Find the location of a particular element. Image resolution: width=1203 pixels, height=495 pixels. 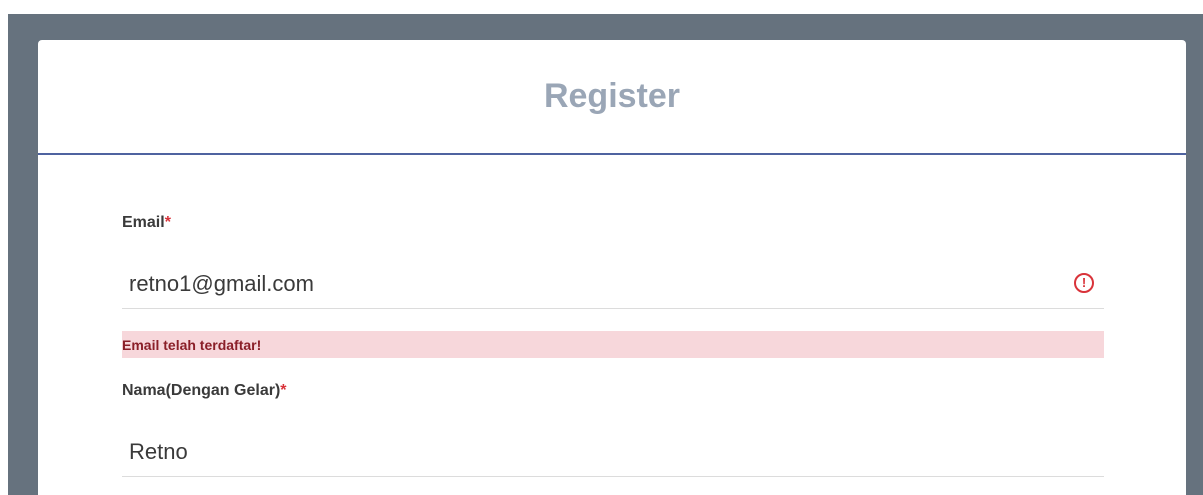

page-title: Register is located at coordinates (612, 96).